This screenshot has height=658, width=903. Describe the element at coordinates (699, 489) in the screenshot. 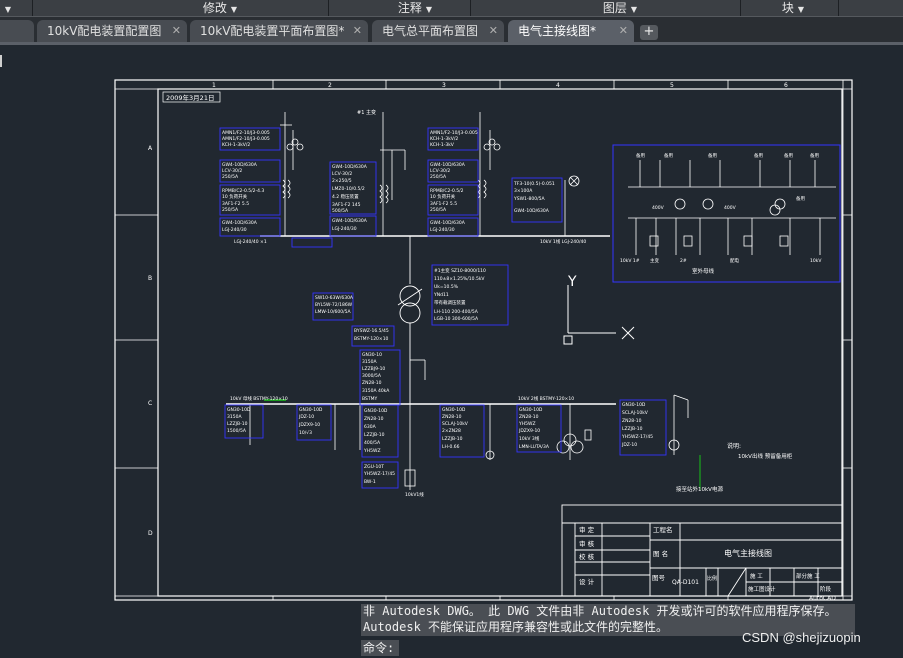

I see `cable-note: 接至站外10kV电源` at that location.